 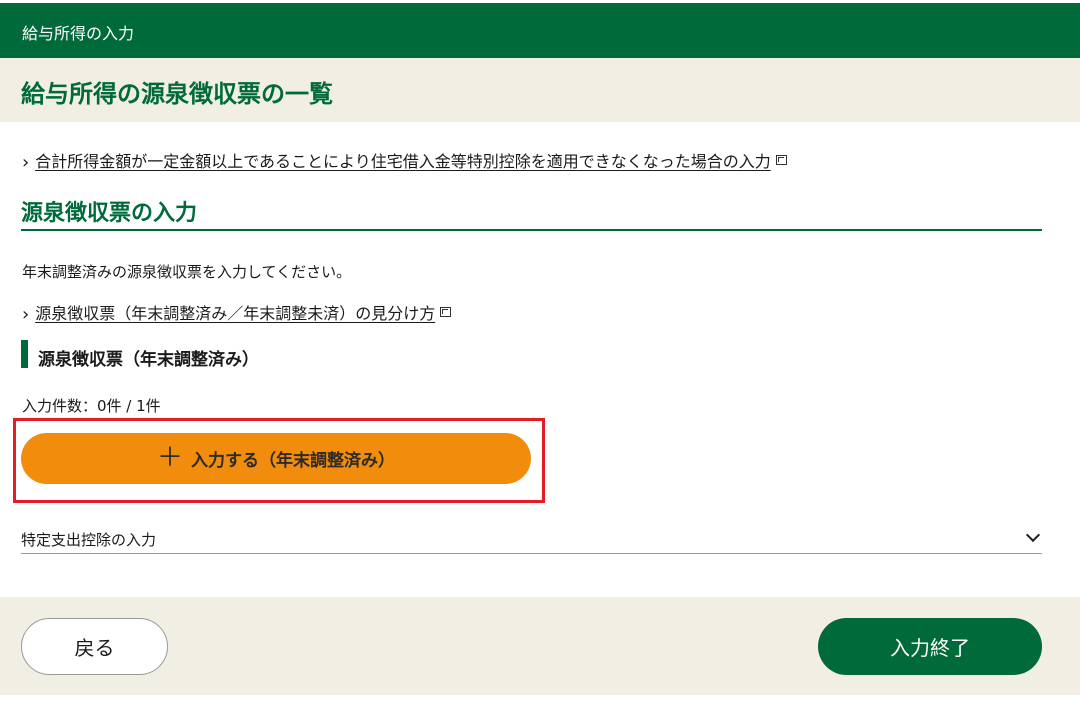 I want to click on finish-input-button: 入力終了, so click(x=930, y=646).